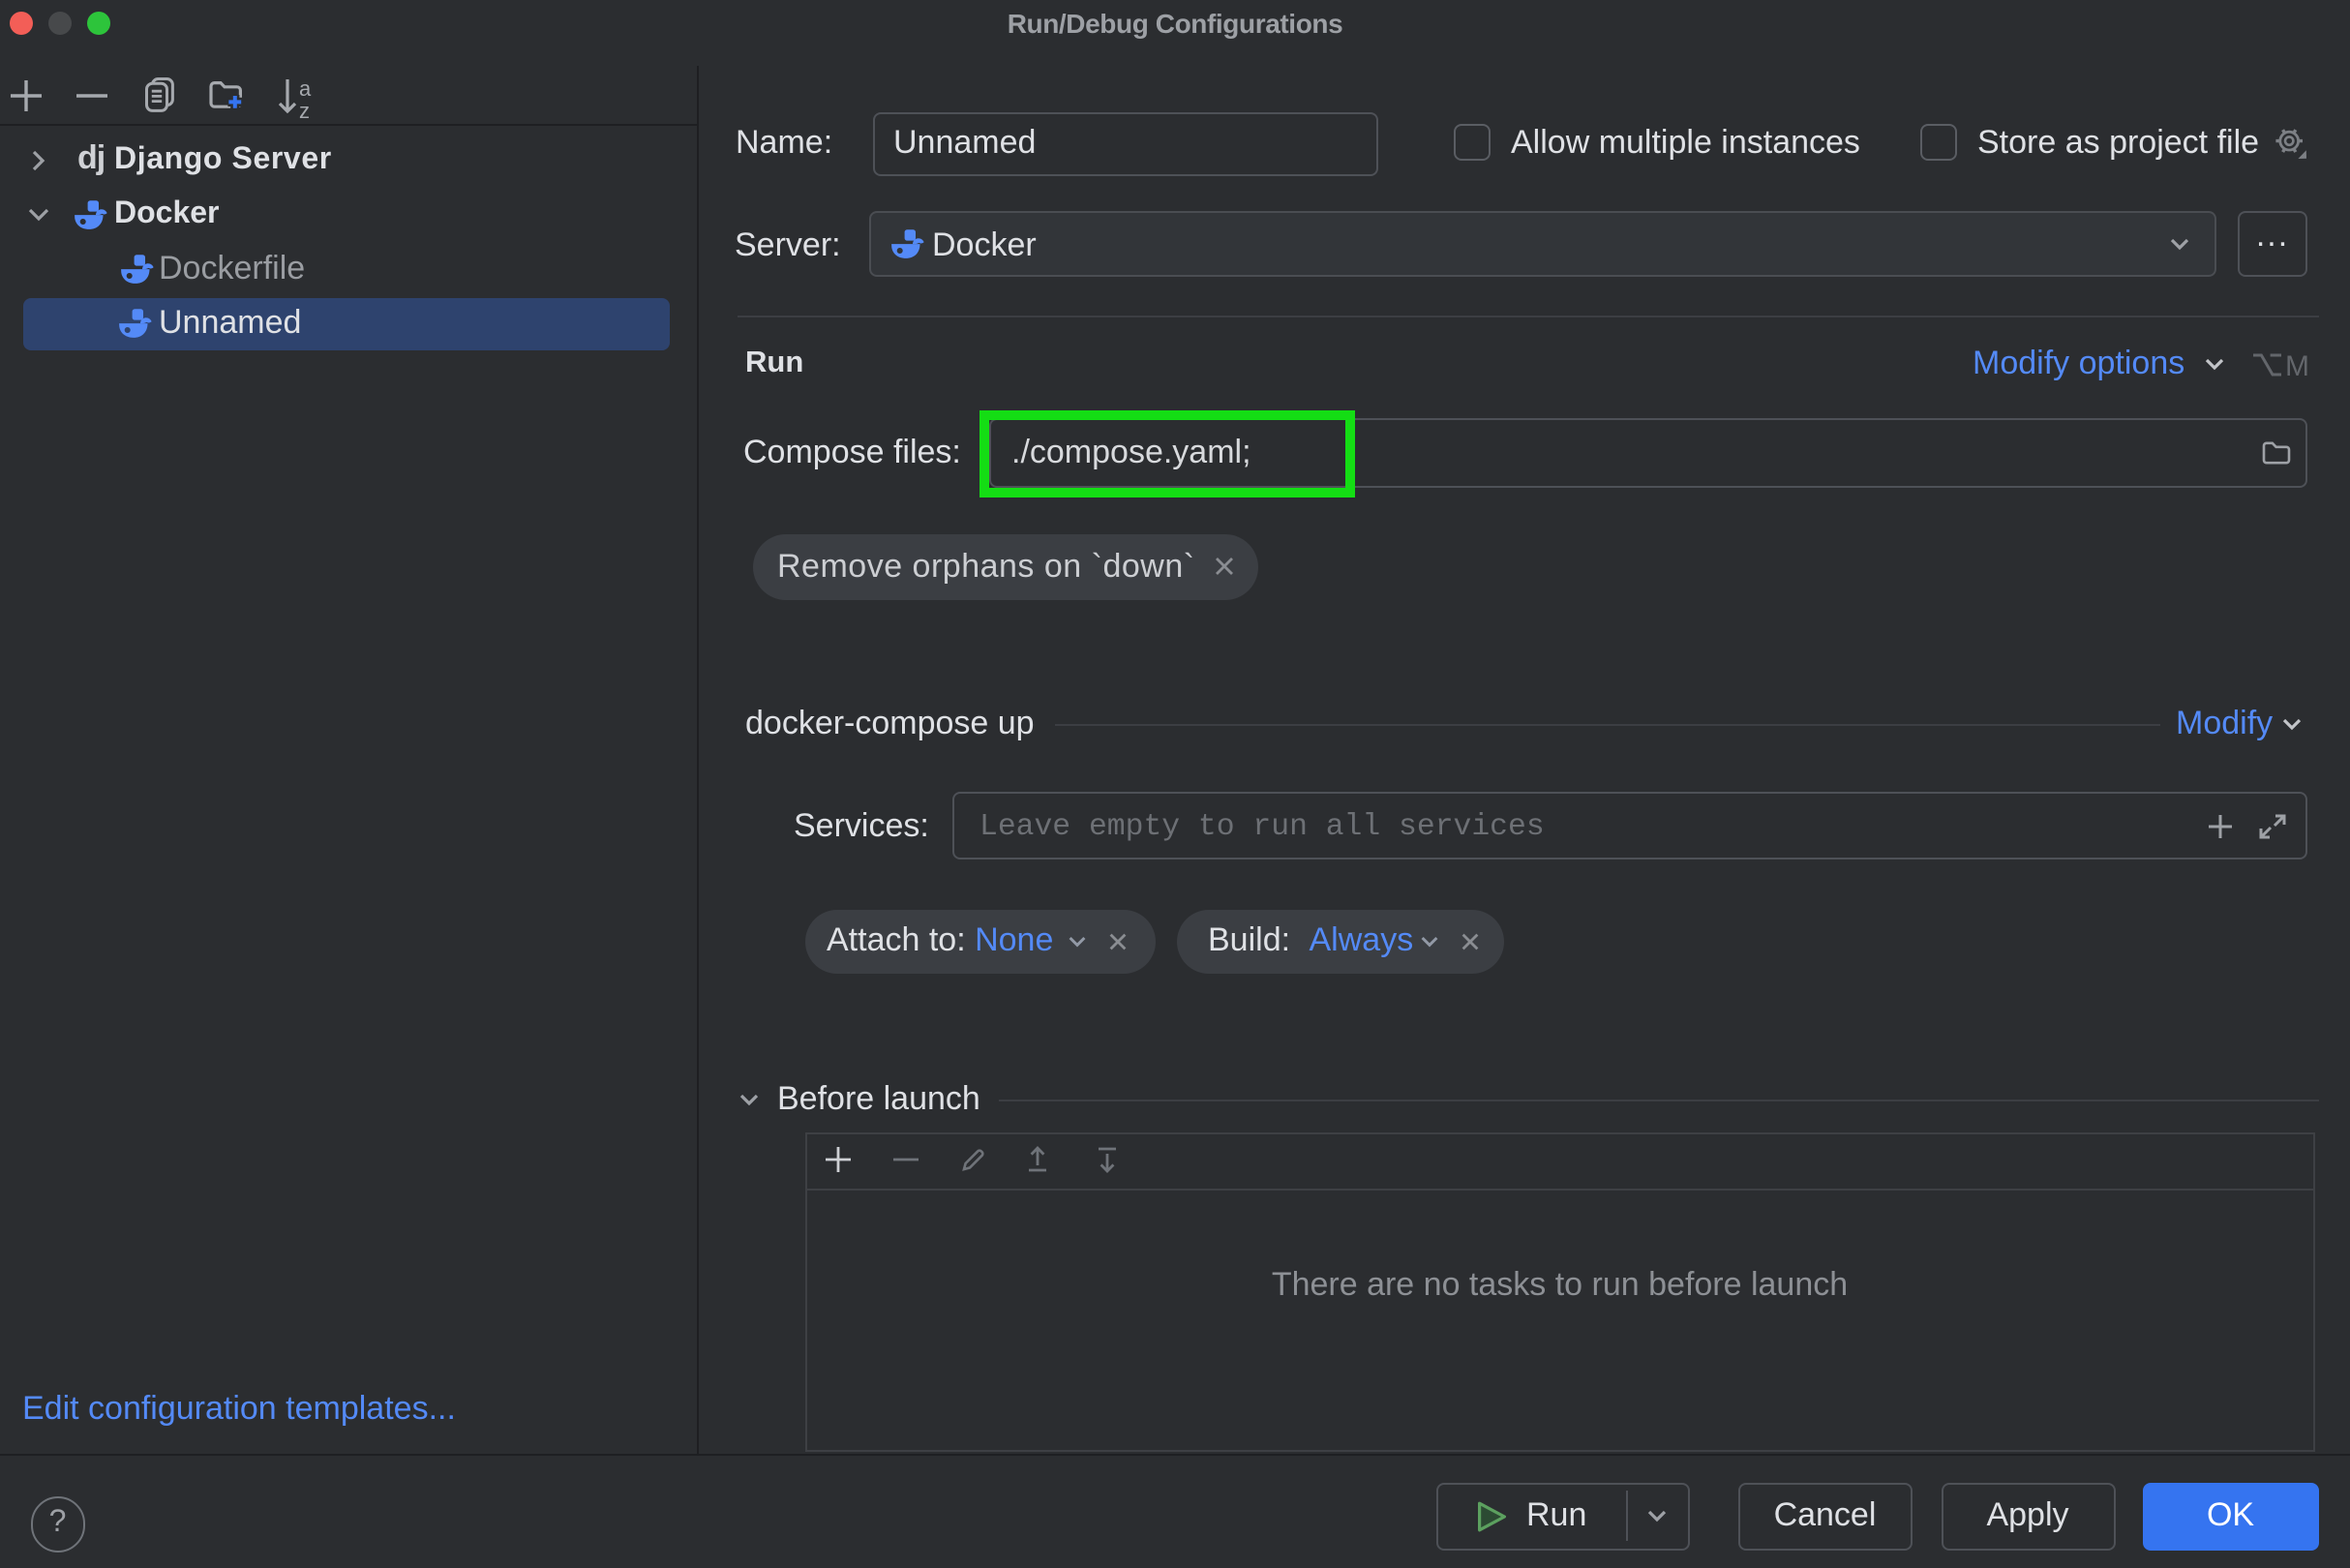  I want to click on svg-text: a, so click(305, 89).